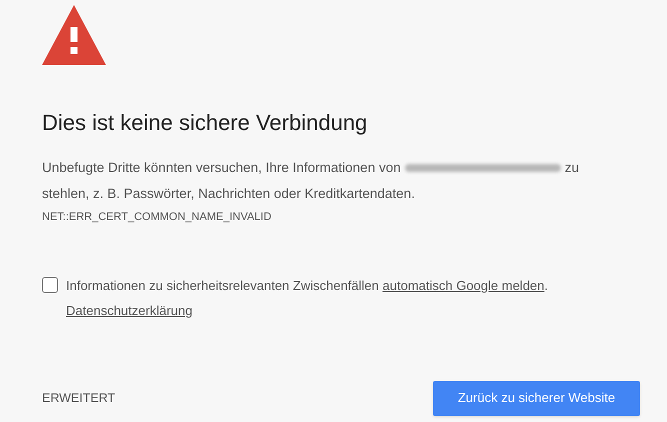  What do you see at coordinates (50, 285) in the screenshot?
I see `report-checkbox` at bounding box center [50, 285].